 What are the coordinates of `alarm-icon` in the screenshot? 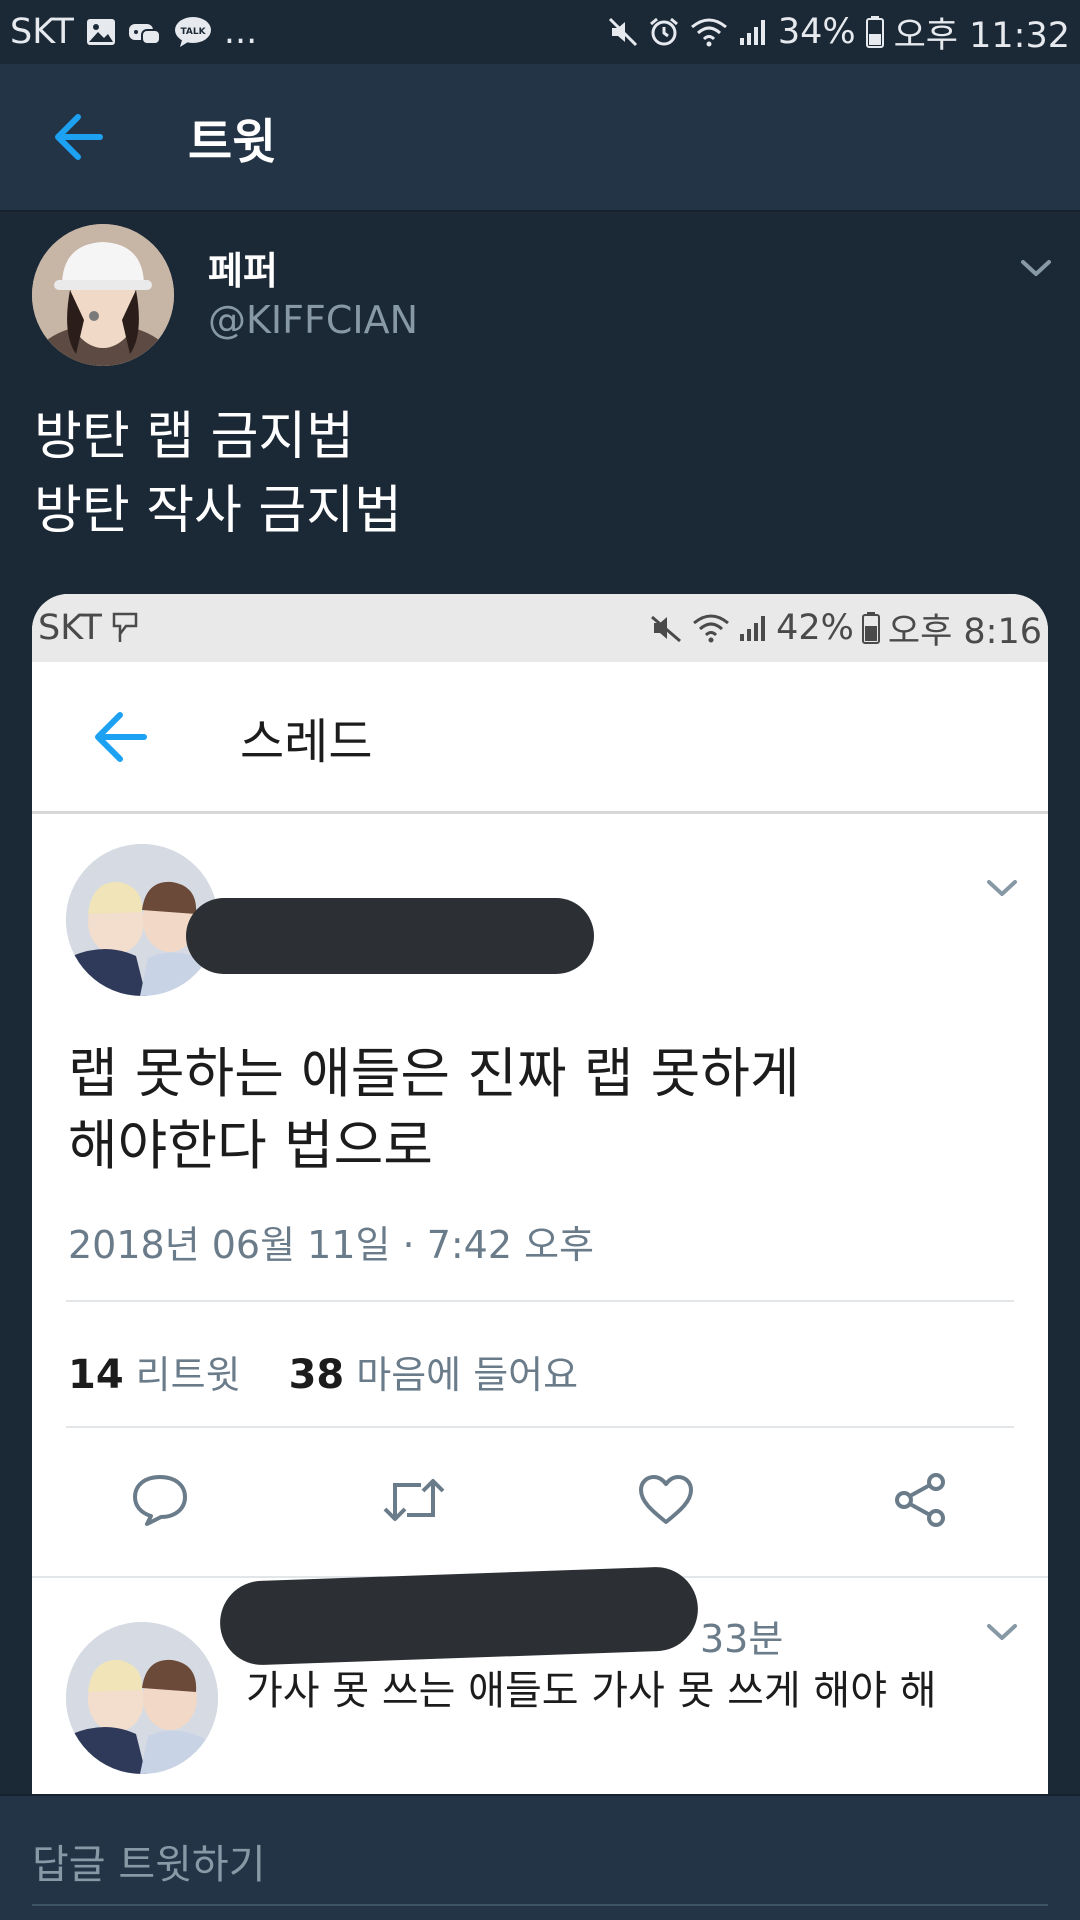 It's located at (664, 32).